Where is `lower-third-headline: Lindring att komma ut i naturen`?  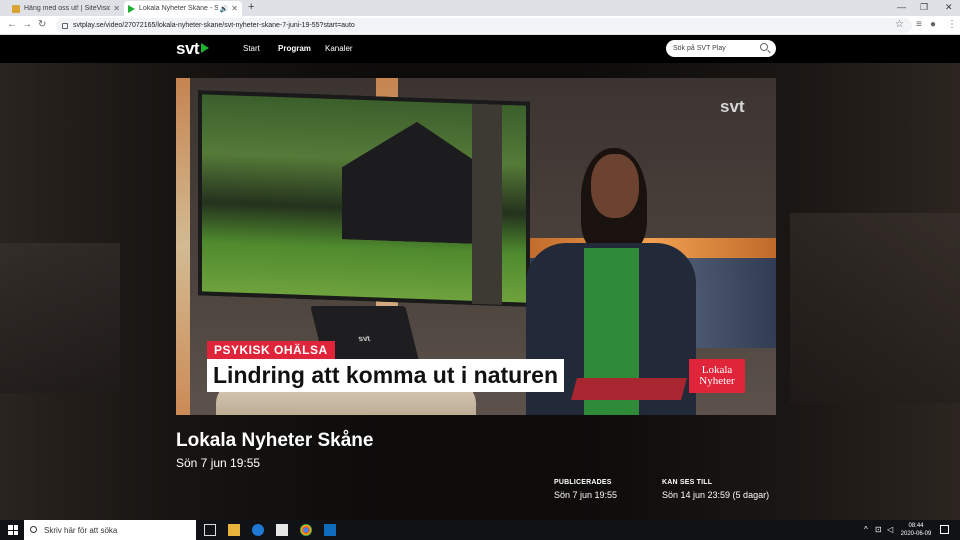 lower-third-headline: Lindring att komma ut i naturen is located at coordinates (386, 375).